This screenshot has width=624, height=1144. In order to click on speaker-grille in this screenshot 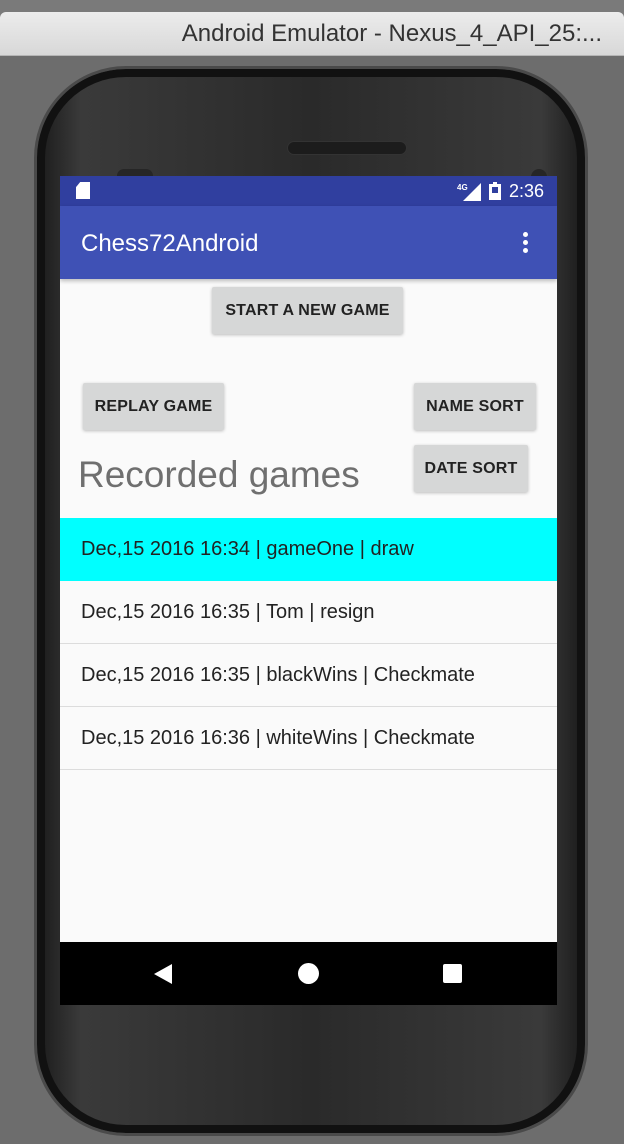, I will do `click(347, 148)`.